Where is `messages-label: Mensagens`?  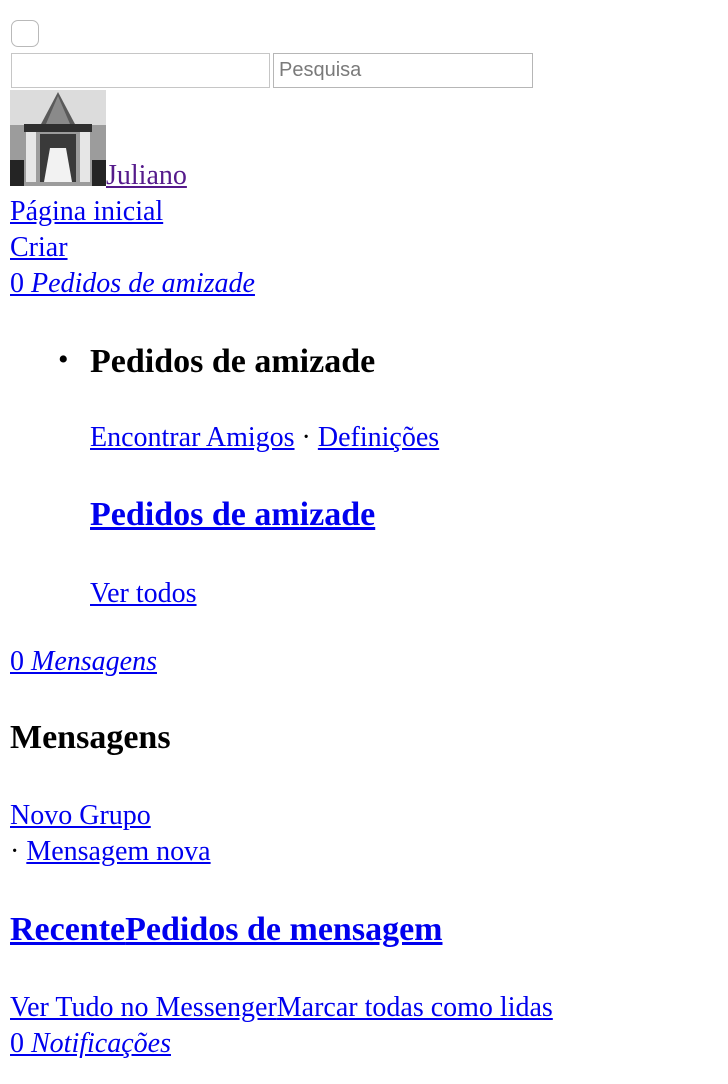 messages-label: Mensagens is located at coordinates (94, 661).